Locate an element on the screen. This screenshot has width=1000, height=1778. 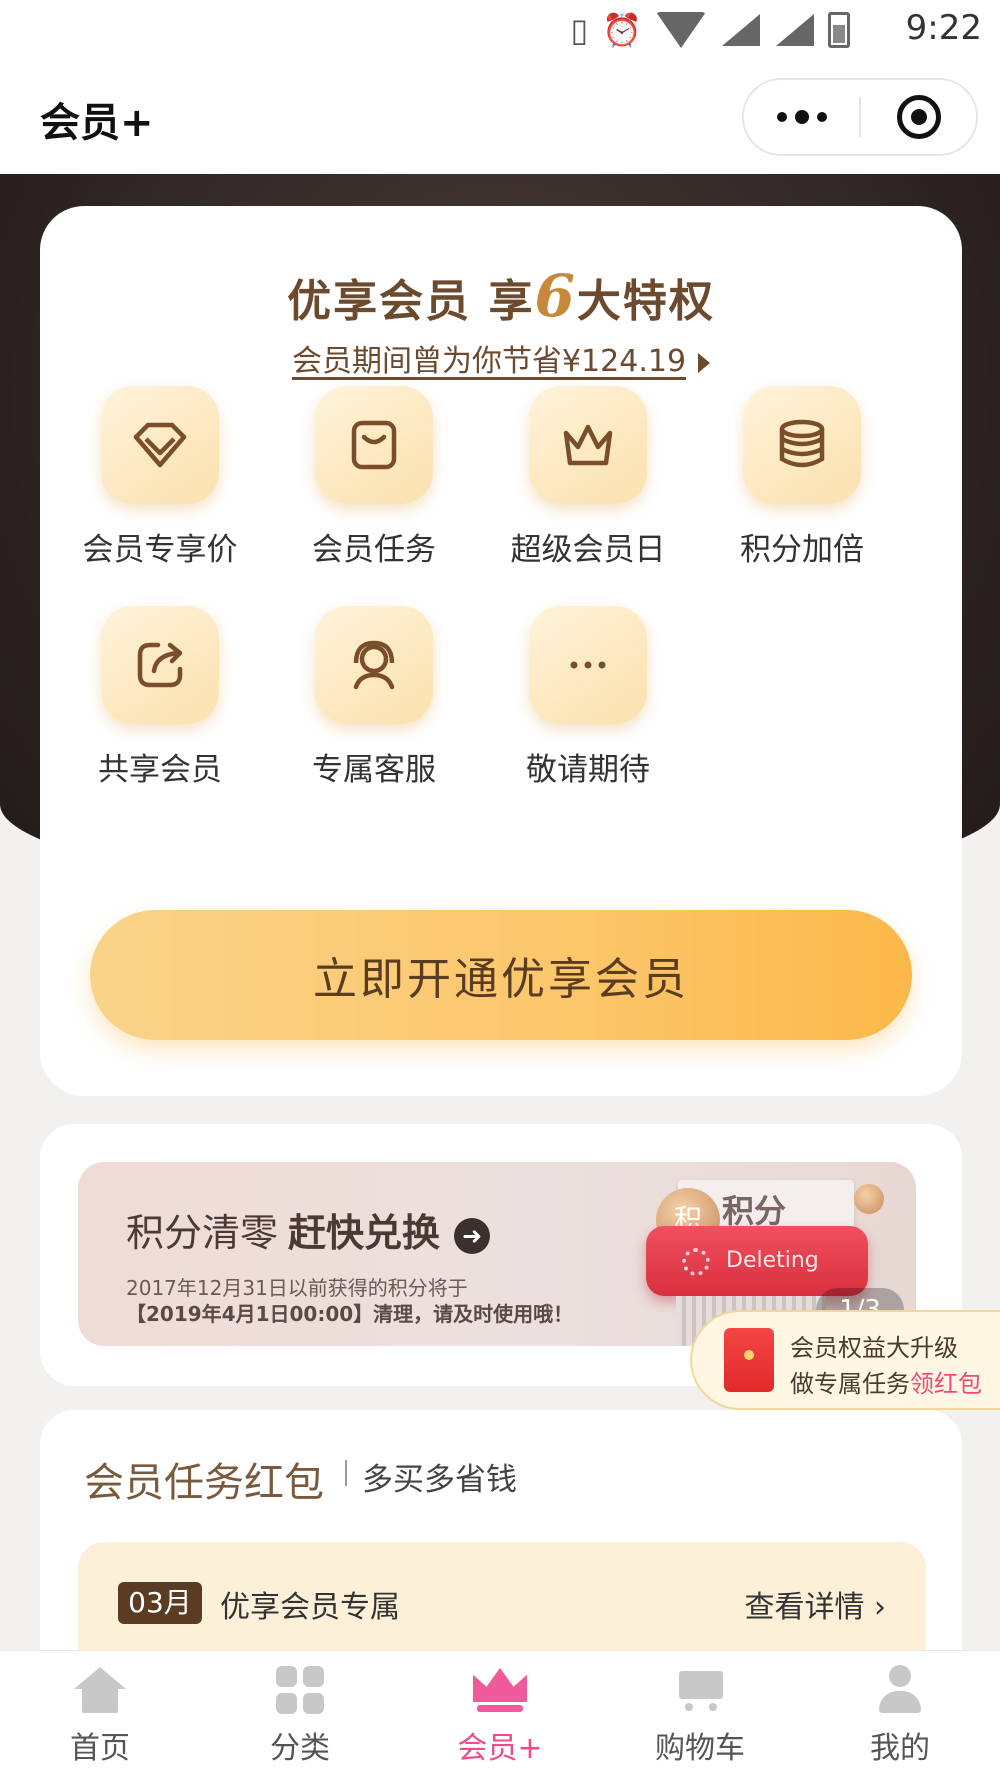
privilege-title: 优享会员 享6大特权 is located at coordinates (501, 296).